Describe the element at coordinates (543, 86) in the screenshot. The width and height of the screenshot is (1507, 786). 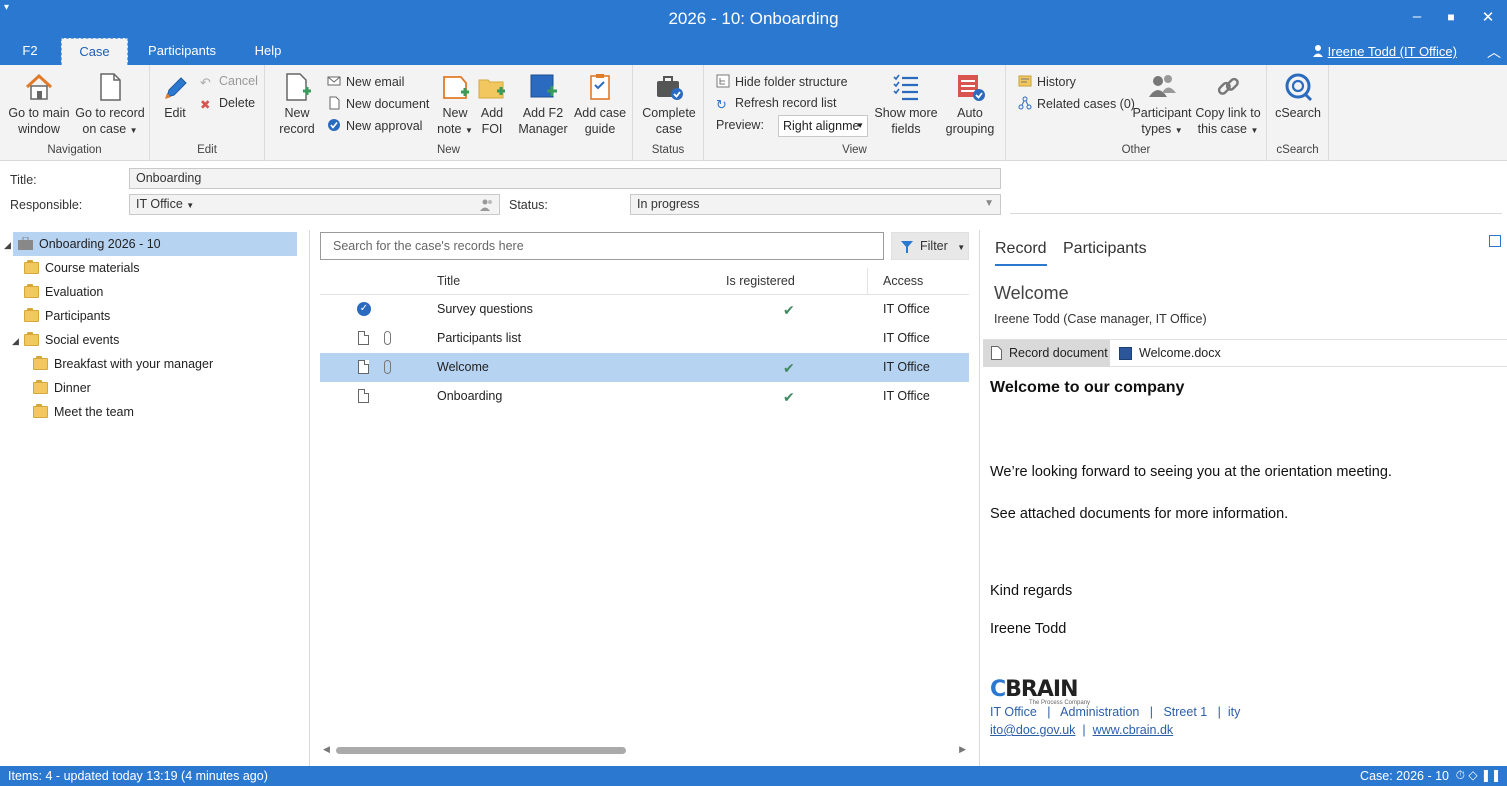
I see `f2-manager-icon` at that location.